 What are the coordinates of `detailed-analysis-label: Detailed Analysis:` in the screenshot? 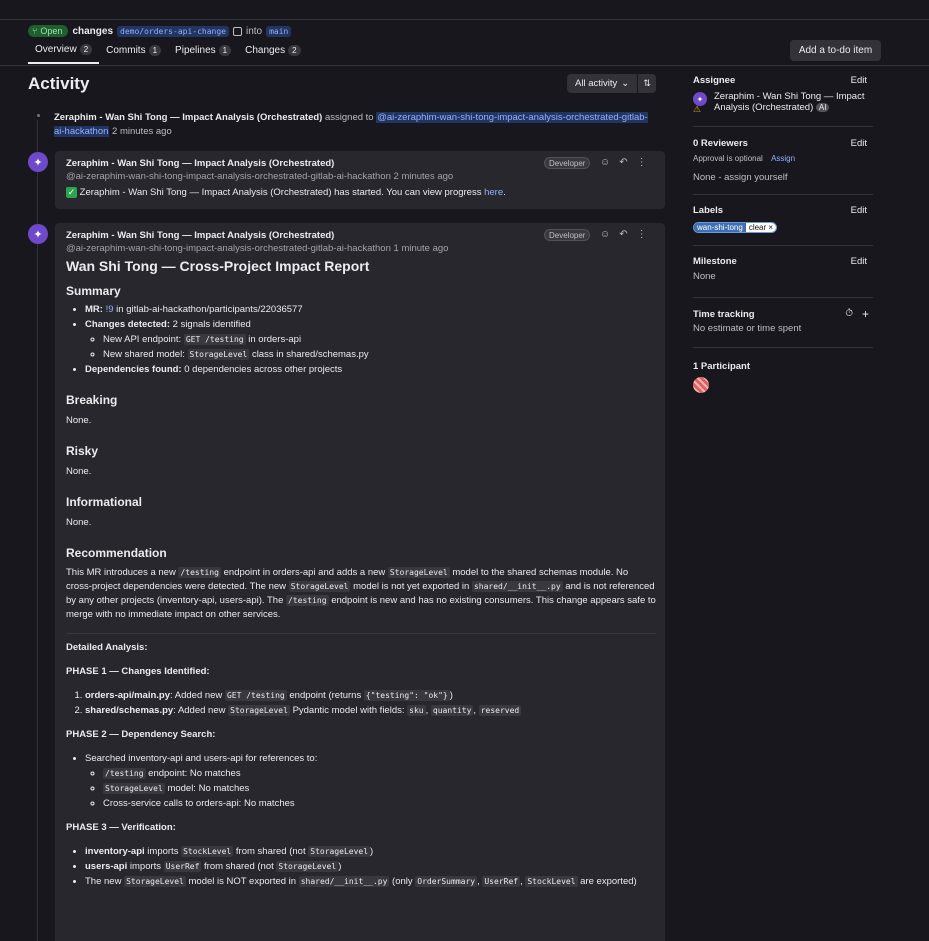 It's located at (107, 647).